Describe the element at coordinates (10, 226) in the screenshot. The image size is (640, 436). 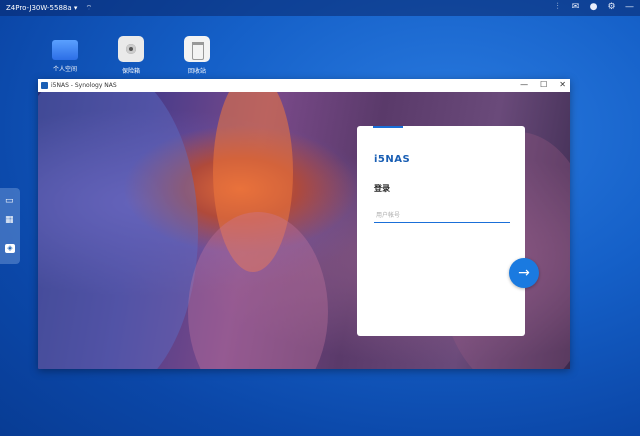
I see `side-dock: ▭ ▦ ◈` at that location.